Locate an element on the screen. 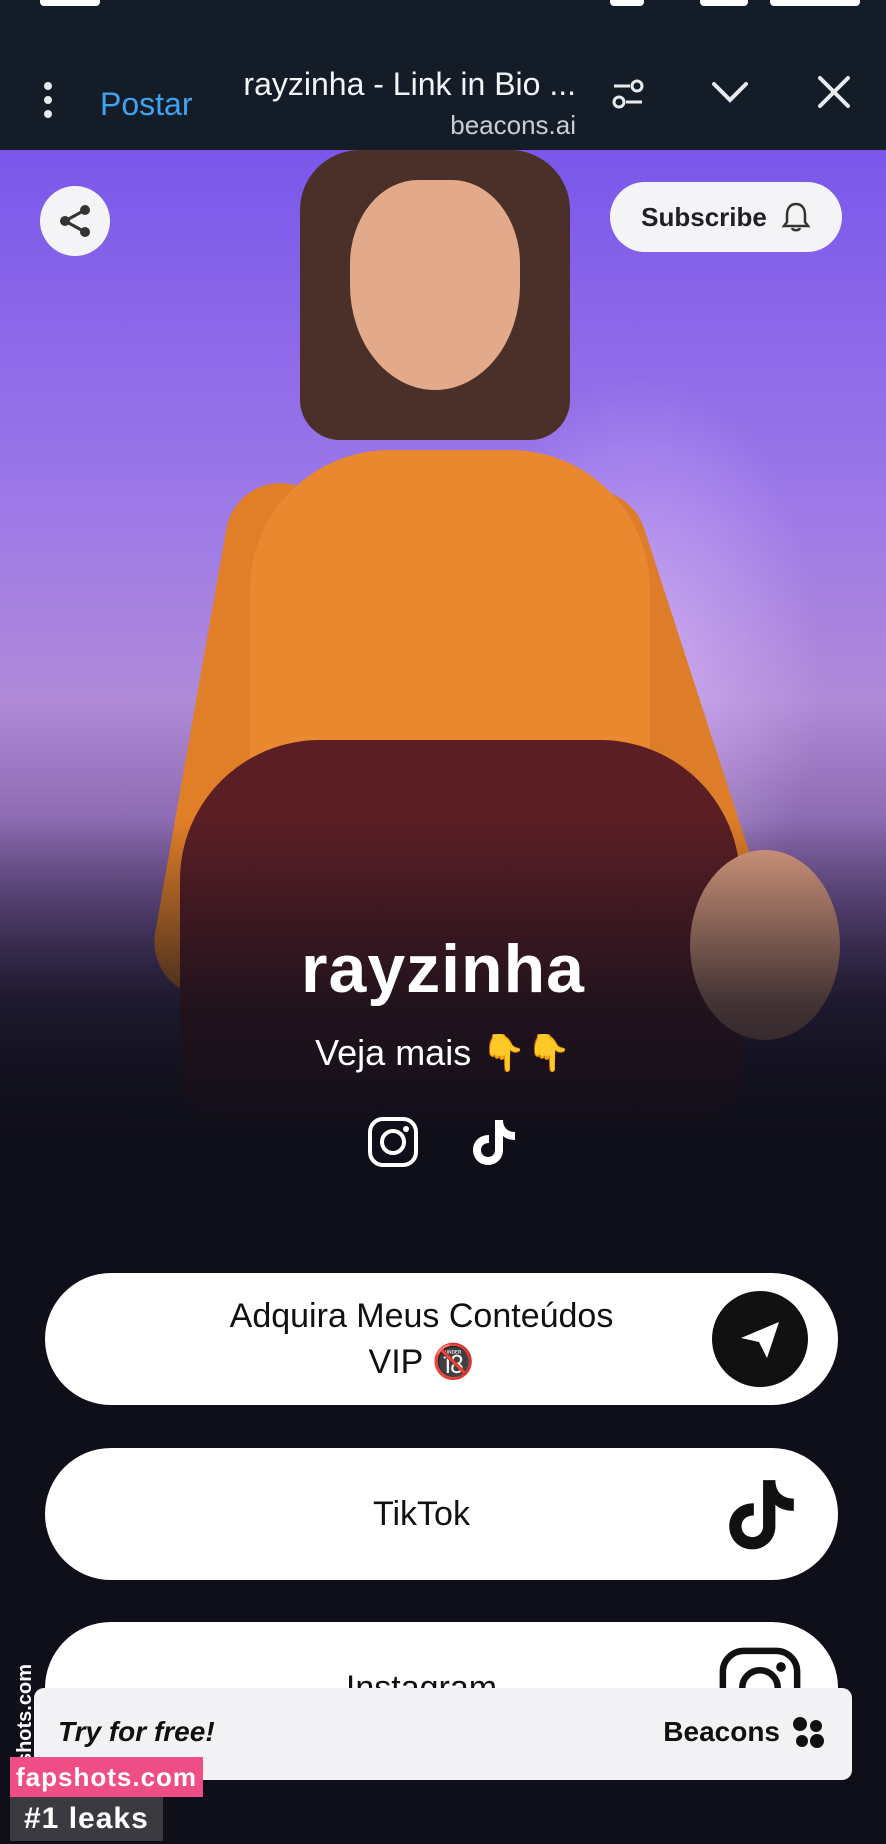 The width and height of the screenshot is (886, 1844). clock is located at coordinates (815, 3).